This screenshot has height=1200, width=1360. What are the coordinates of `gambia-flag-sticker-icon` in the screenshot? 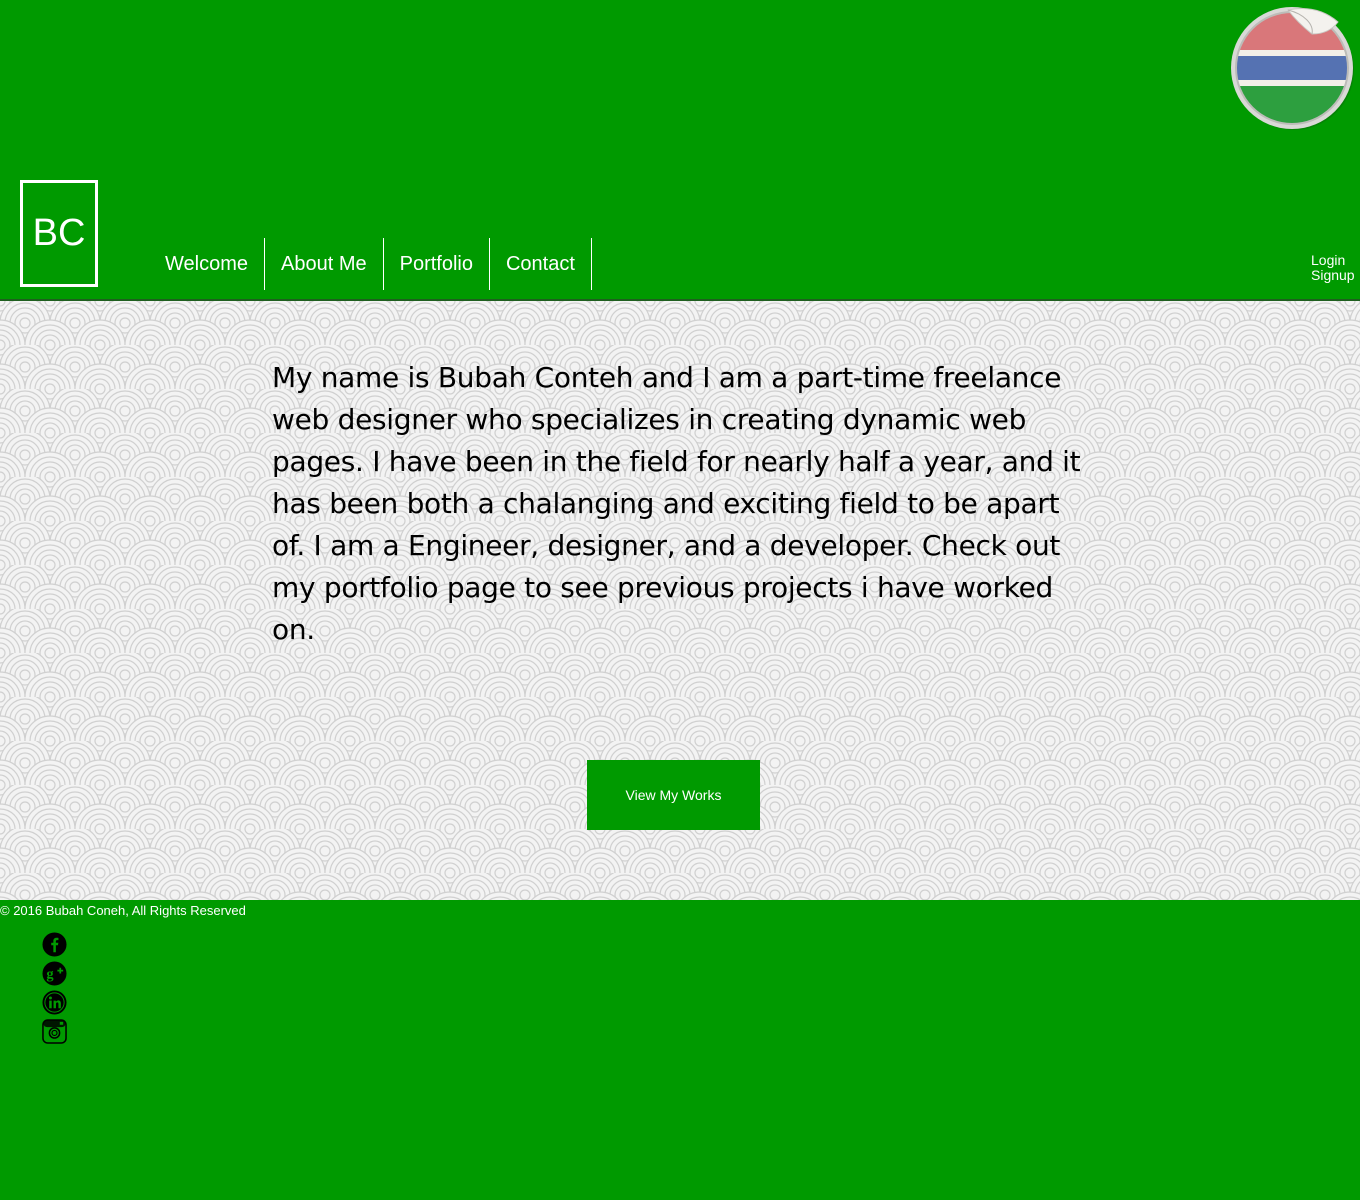 It's located at (1292, 68).